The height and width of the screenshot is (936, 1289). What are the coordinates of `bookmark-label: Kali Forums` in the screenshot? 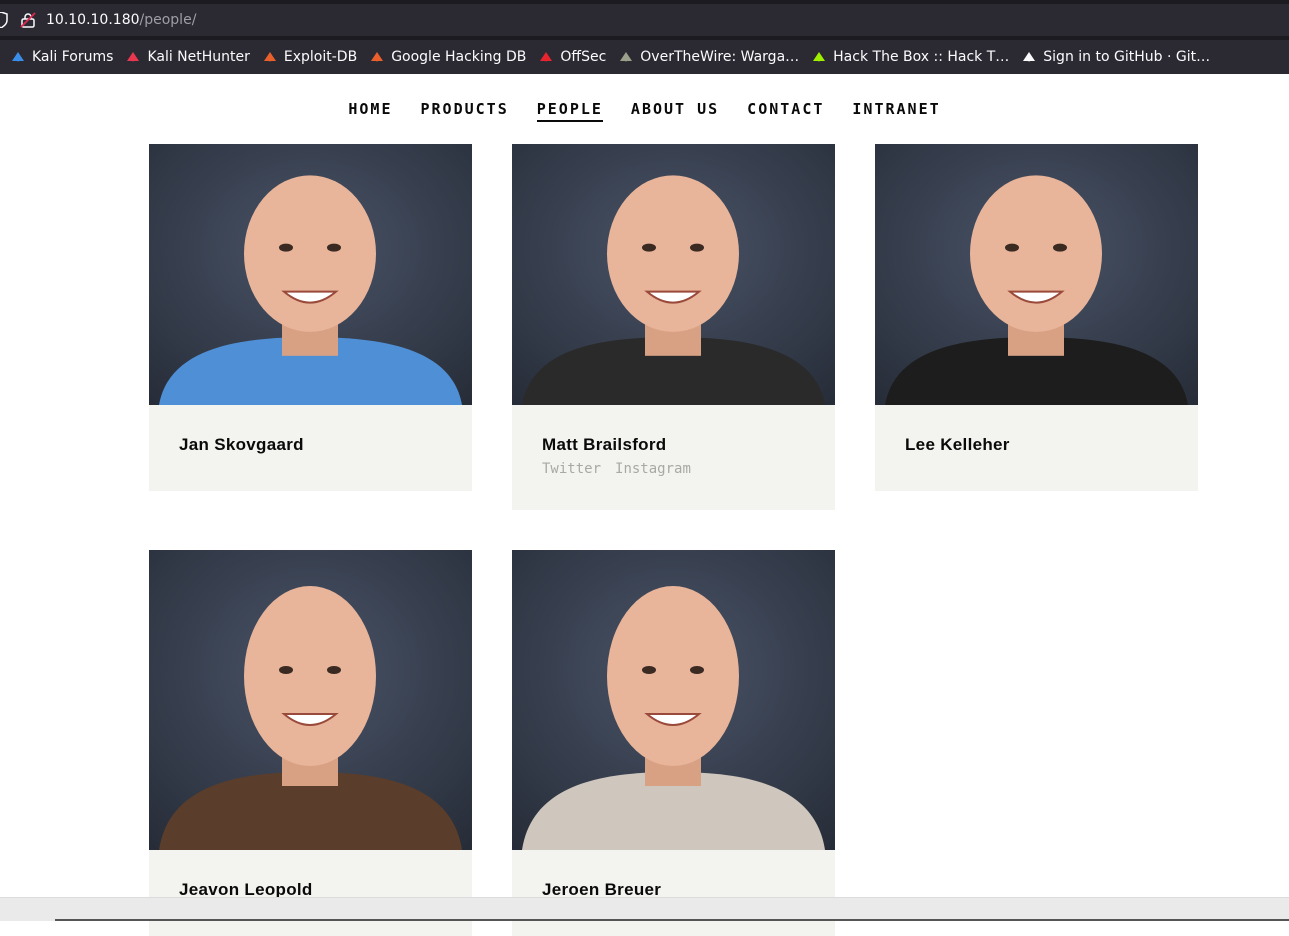 It's located at (73, 57).